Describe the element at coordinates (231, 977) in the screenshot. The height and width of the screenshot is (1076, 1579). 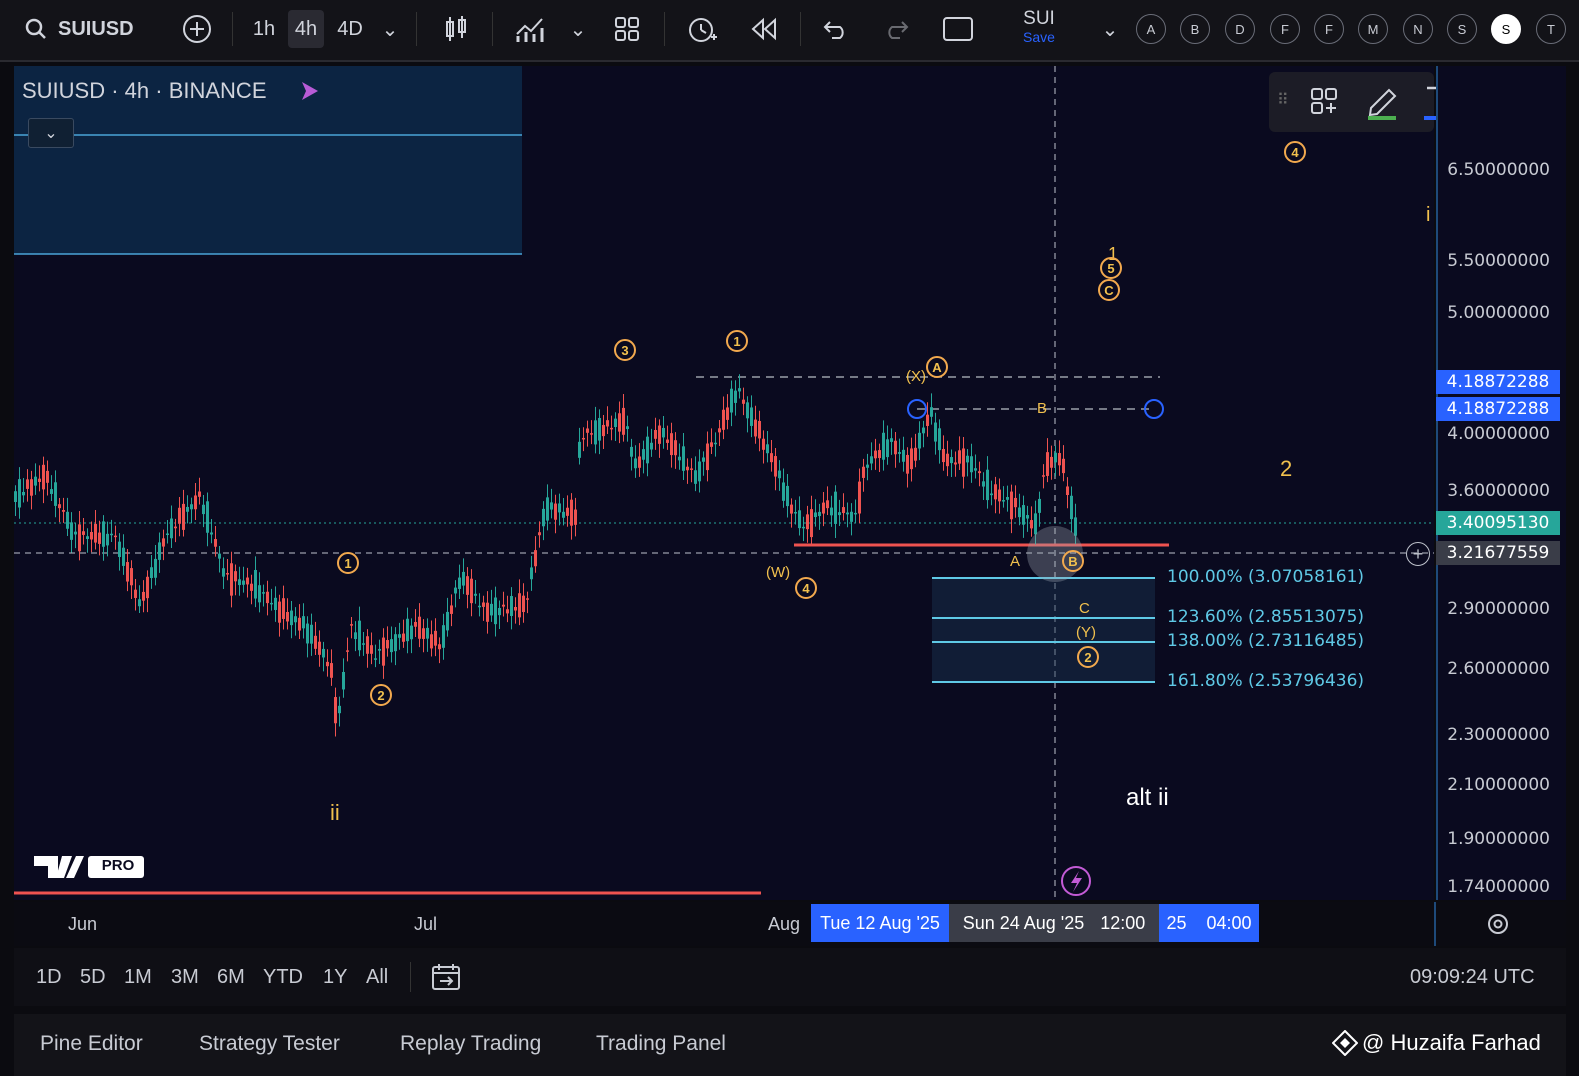
I see `range-6m: 6M` at that location.